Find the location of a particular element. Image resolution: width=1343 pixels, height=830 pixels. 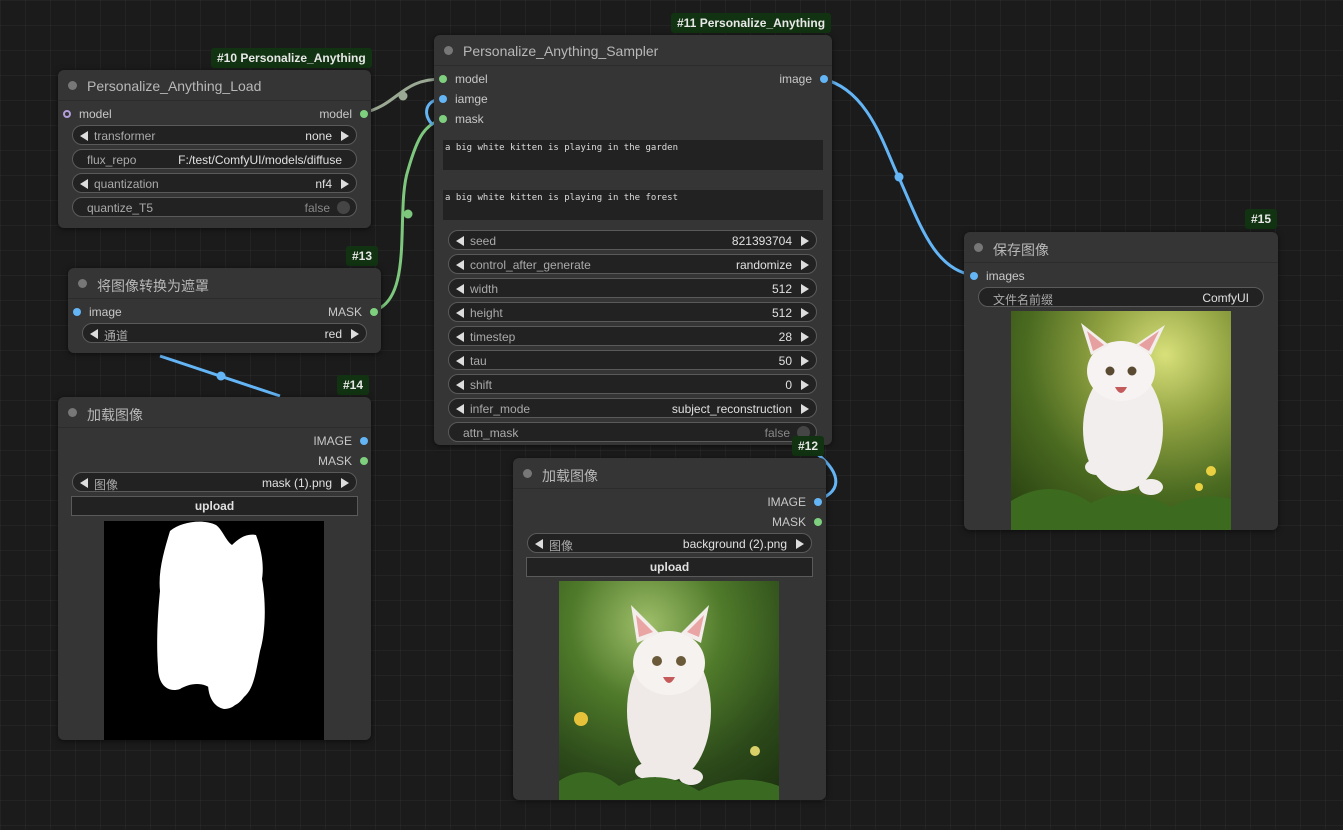

width-number: width 512 is located at coordinates (632, 288).